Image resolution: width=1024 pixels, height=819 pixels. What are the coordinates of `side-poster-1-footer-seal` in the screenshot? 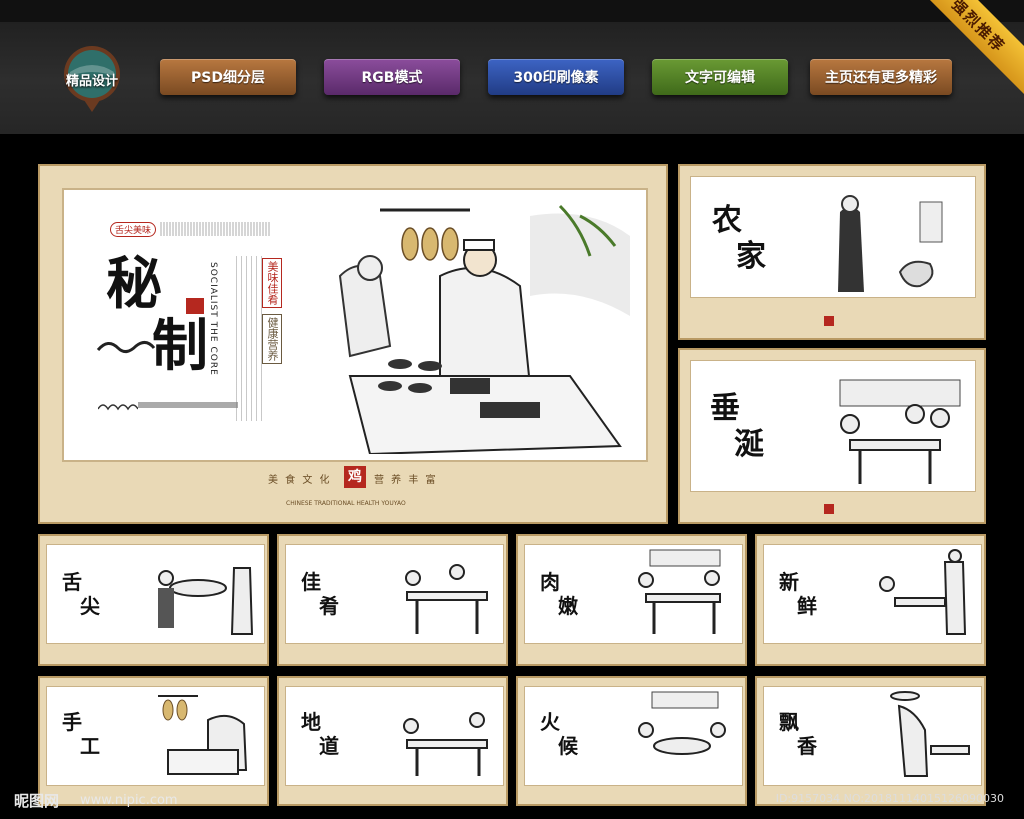 It's located at (829, 321).